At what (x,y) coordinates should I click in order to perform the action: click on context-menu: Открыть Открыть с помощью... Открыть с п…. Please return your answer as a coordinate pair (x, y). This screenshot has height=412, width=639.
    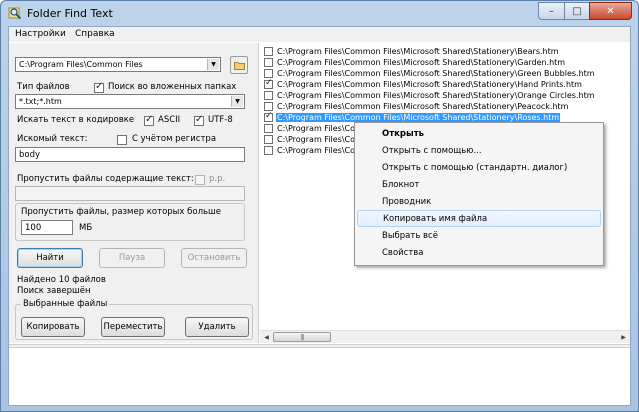
    Looking at the image, I should click on (479, 194).